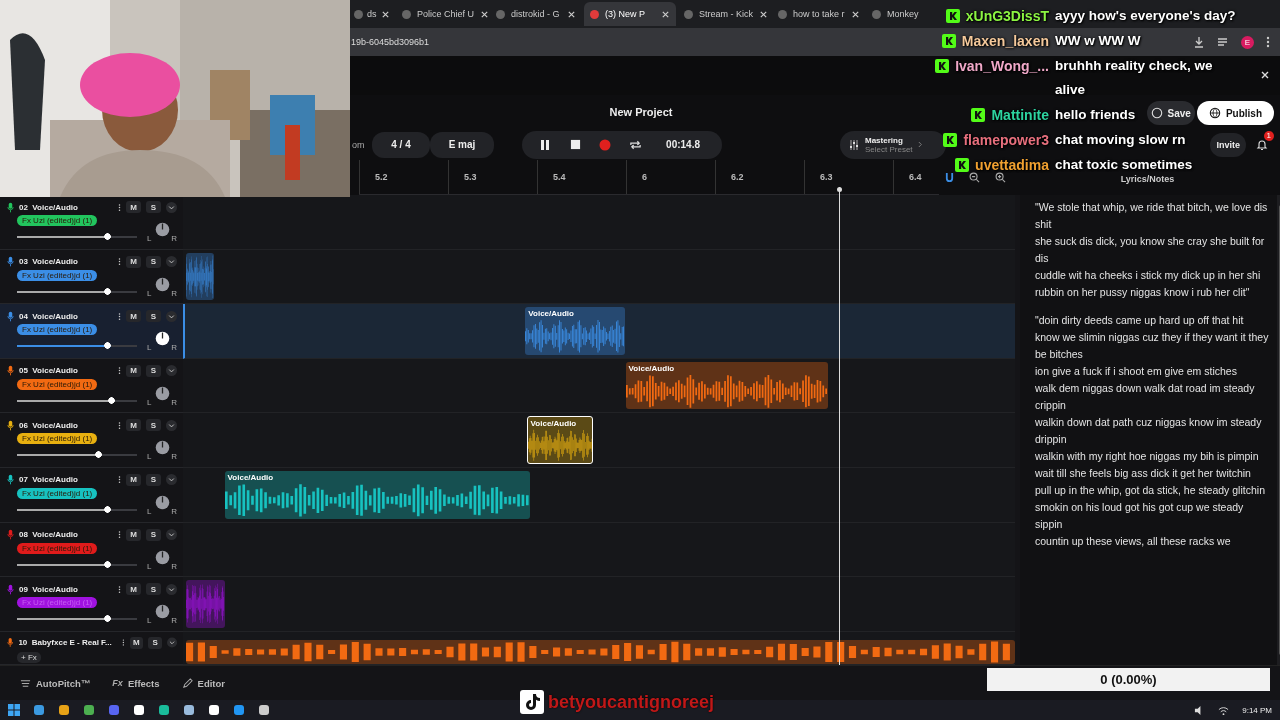 The height and width of the screenshot is (720, 1280). Describe the element at coordinates (29, 657) in the screenshot. I see `add-effect-button: + Fx` at that location.